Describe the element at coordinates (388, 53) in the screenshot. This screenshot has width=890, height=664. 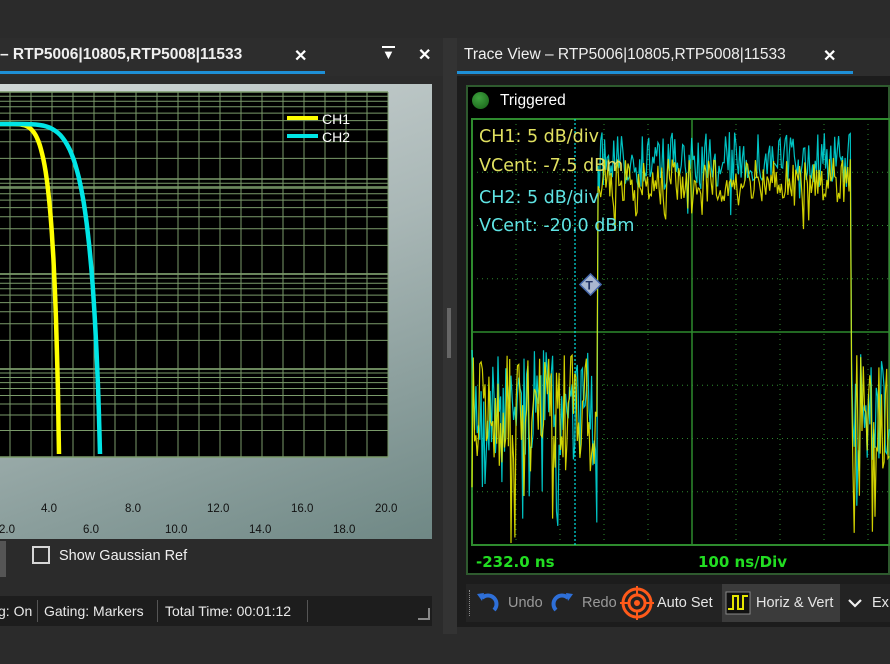
I see `panel-menu-icon: ▼` at that location.